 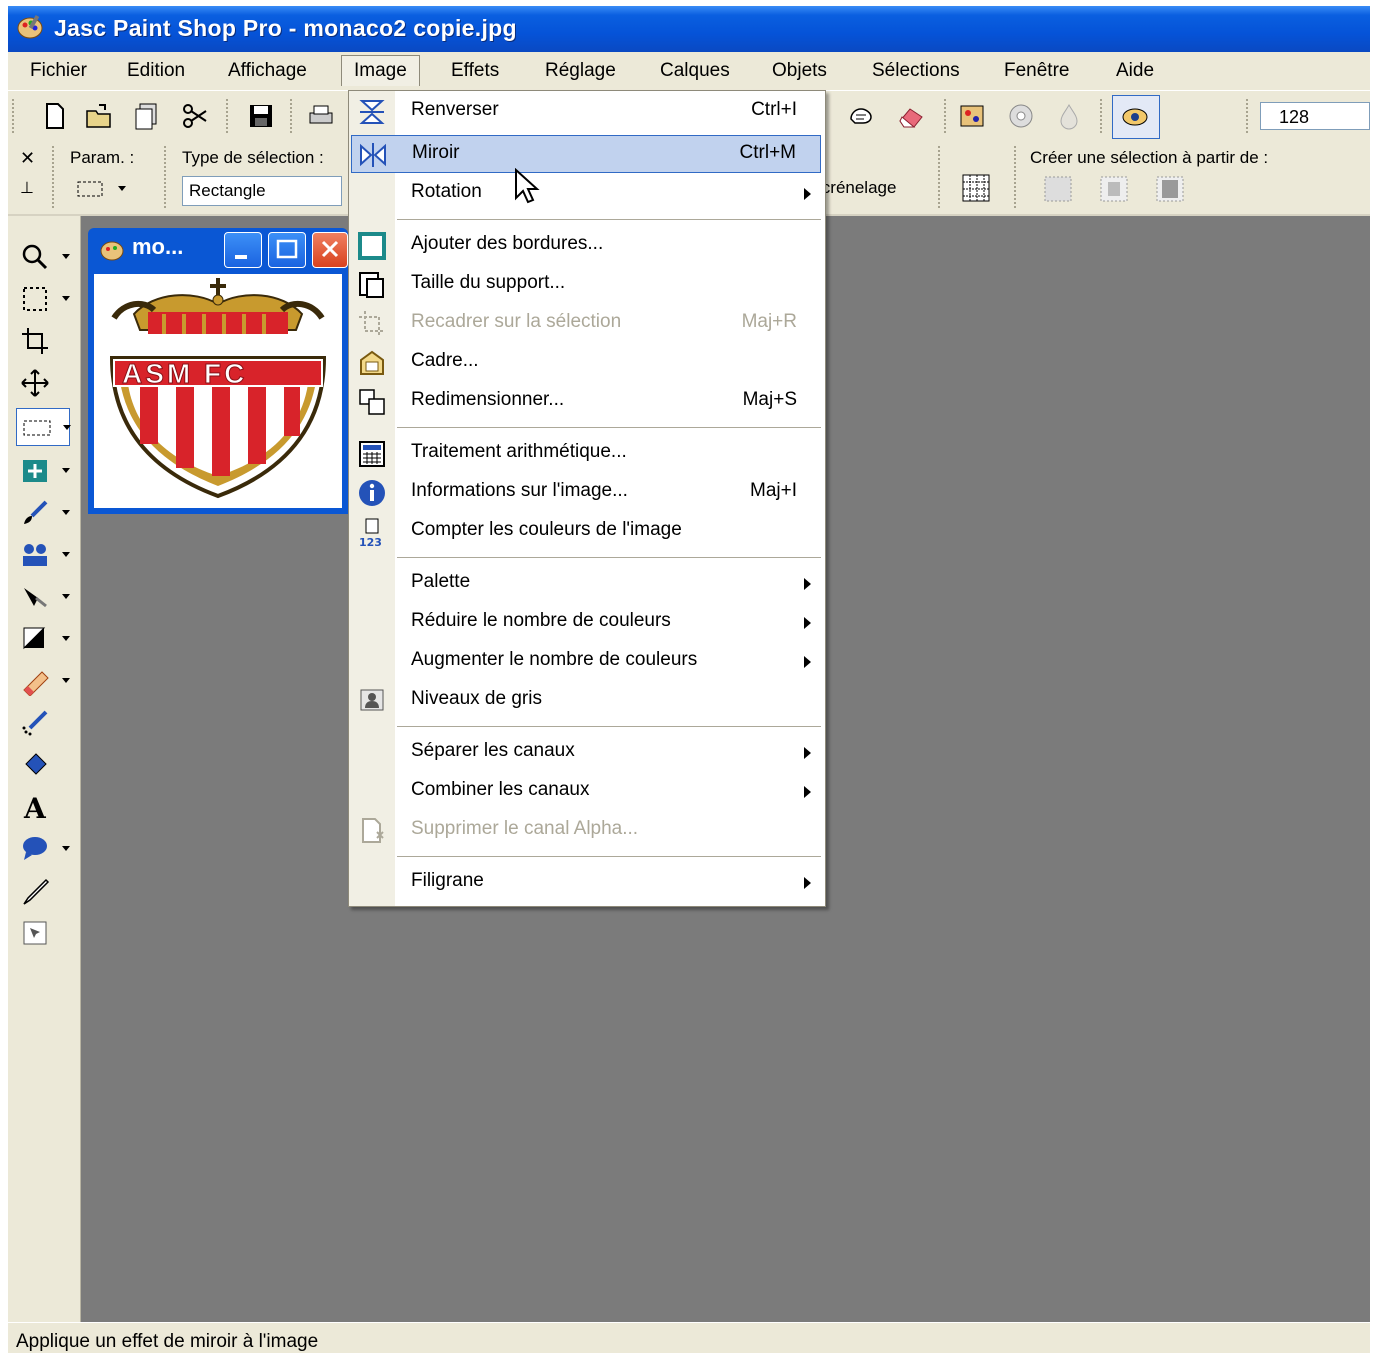 I want to click on resize-icon, so click(x=372, y=402).